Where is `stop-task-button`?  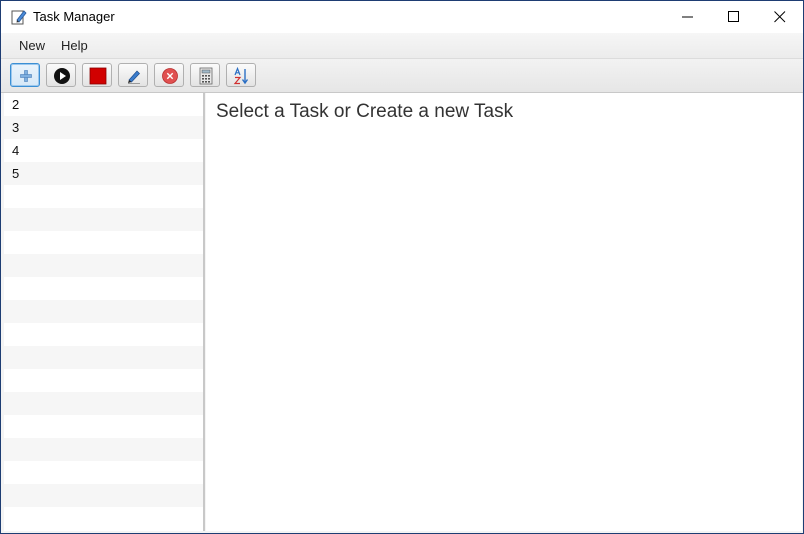
stop-task-button is located at coordinates (97, 75).